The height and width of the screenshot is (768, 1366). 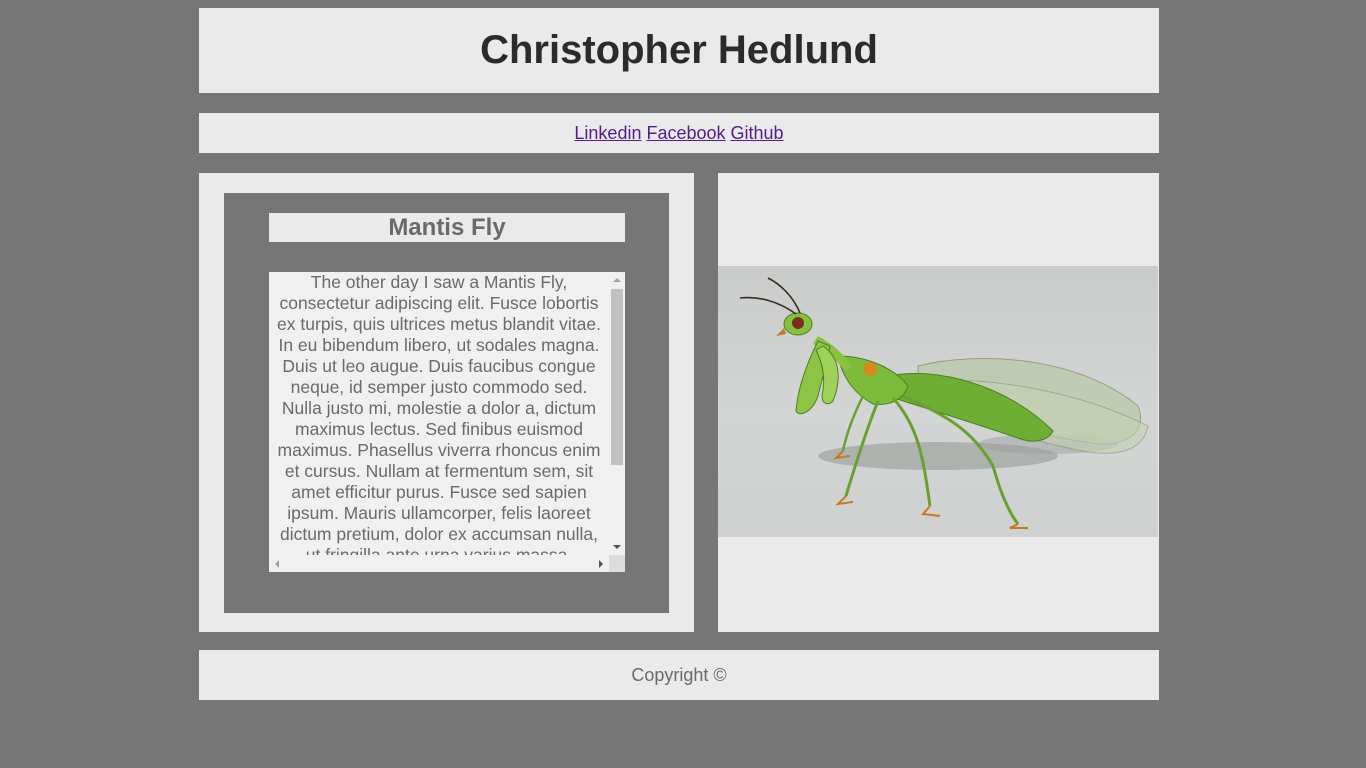 I want to click on mantis-fly-photo, so click(x=938, y=401).